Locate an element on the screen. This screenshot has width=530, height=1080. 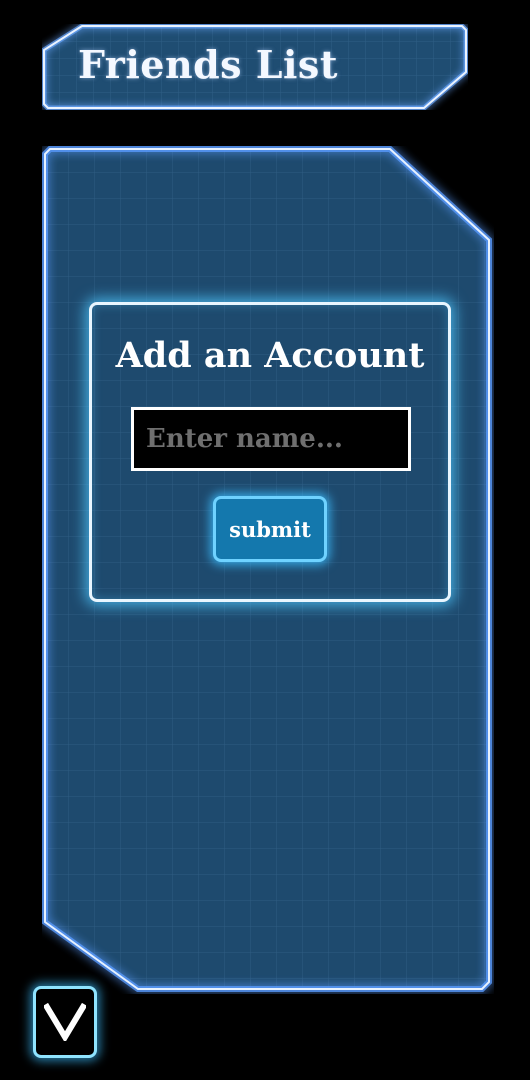
page-title: Friends List is located at coordinates (208, 64).